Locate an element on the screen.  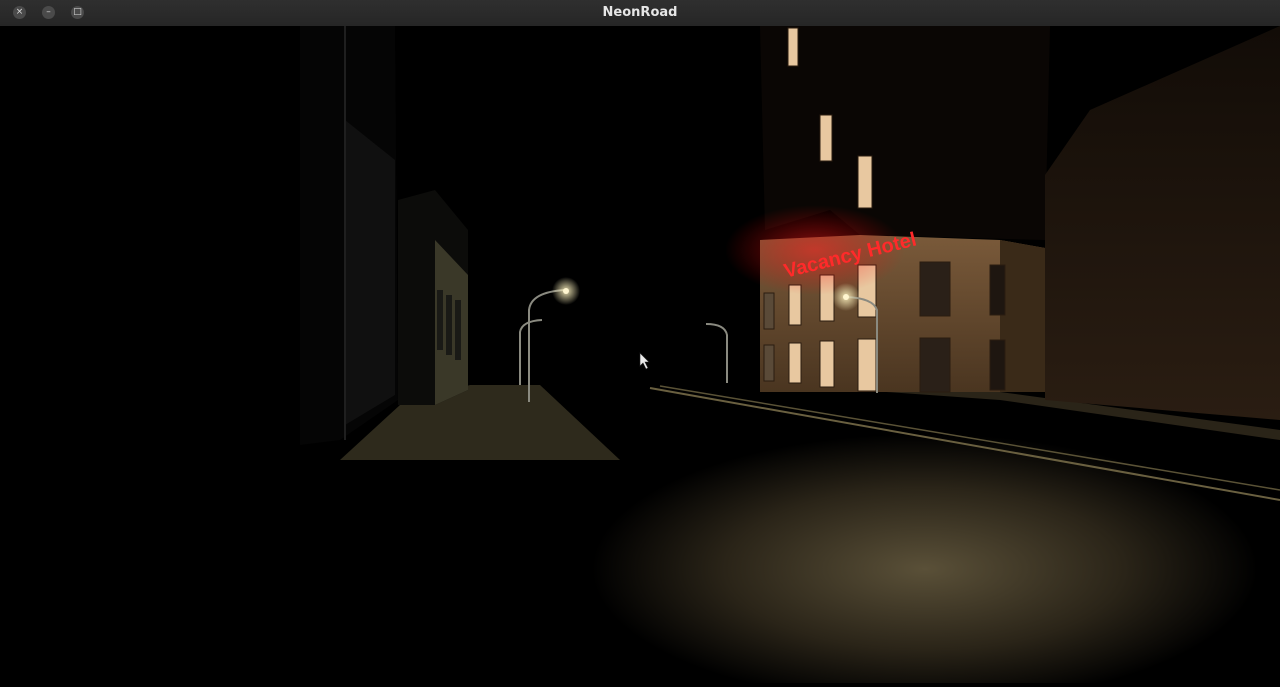
window-titlebar: × – □ NeonRoad is located at coordinates (640, 13).